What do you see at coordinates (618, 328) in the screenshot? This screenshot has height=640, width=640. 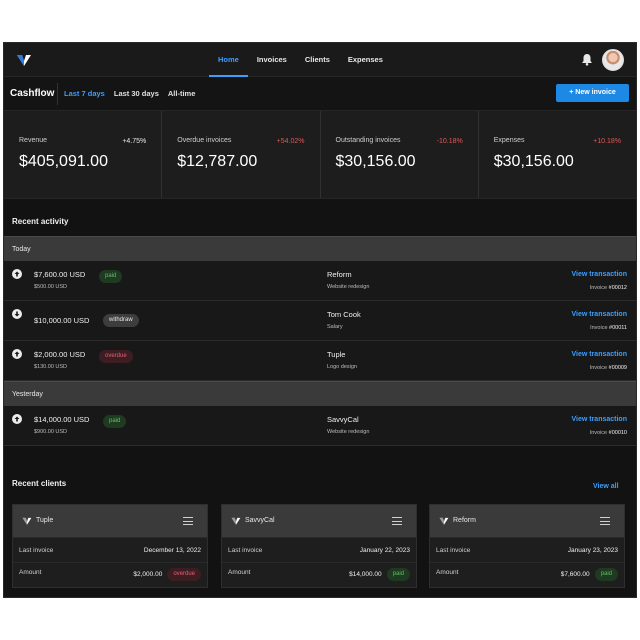 I see `invoice-id: #00011` at bounding box center [618, 328].